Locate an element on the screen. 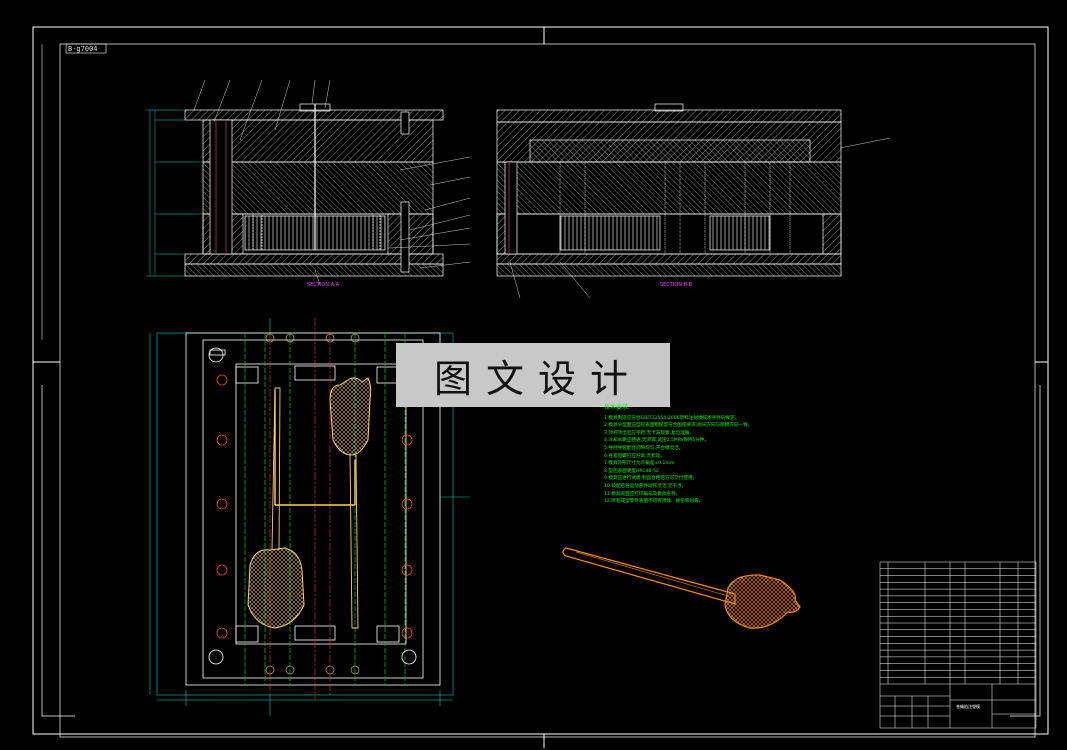 The image size is (1067, 750). tech-req-line: 5.导柱导套配合间隙均匀,开合模灵活。 is located at coordinates (644, 448).